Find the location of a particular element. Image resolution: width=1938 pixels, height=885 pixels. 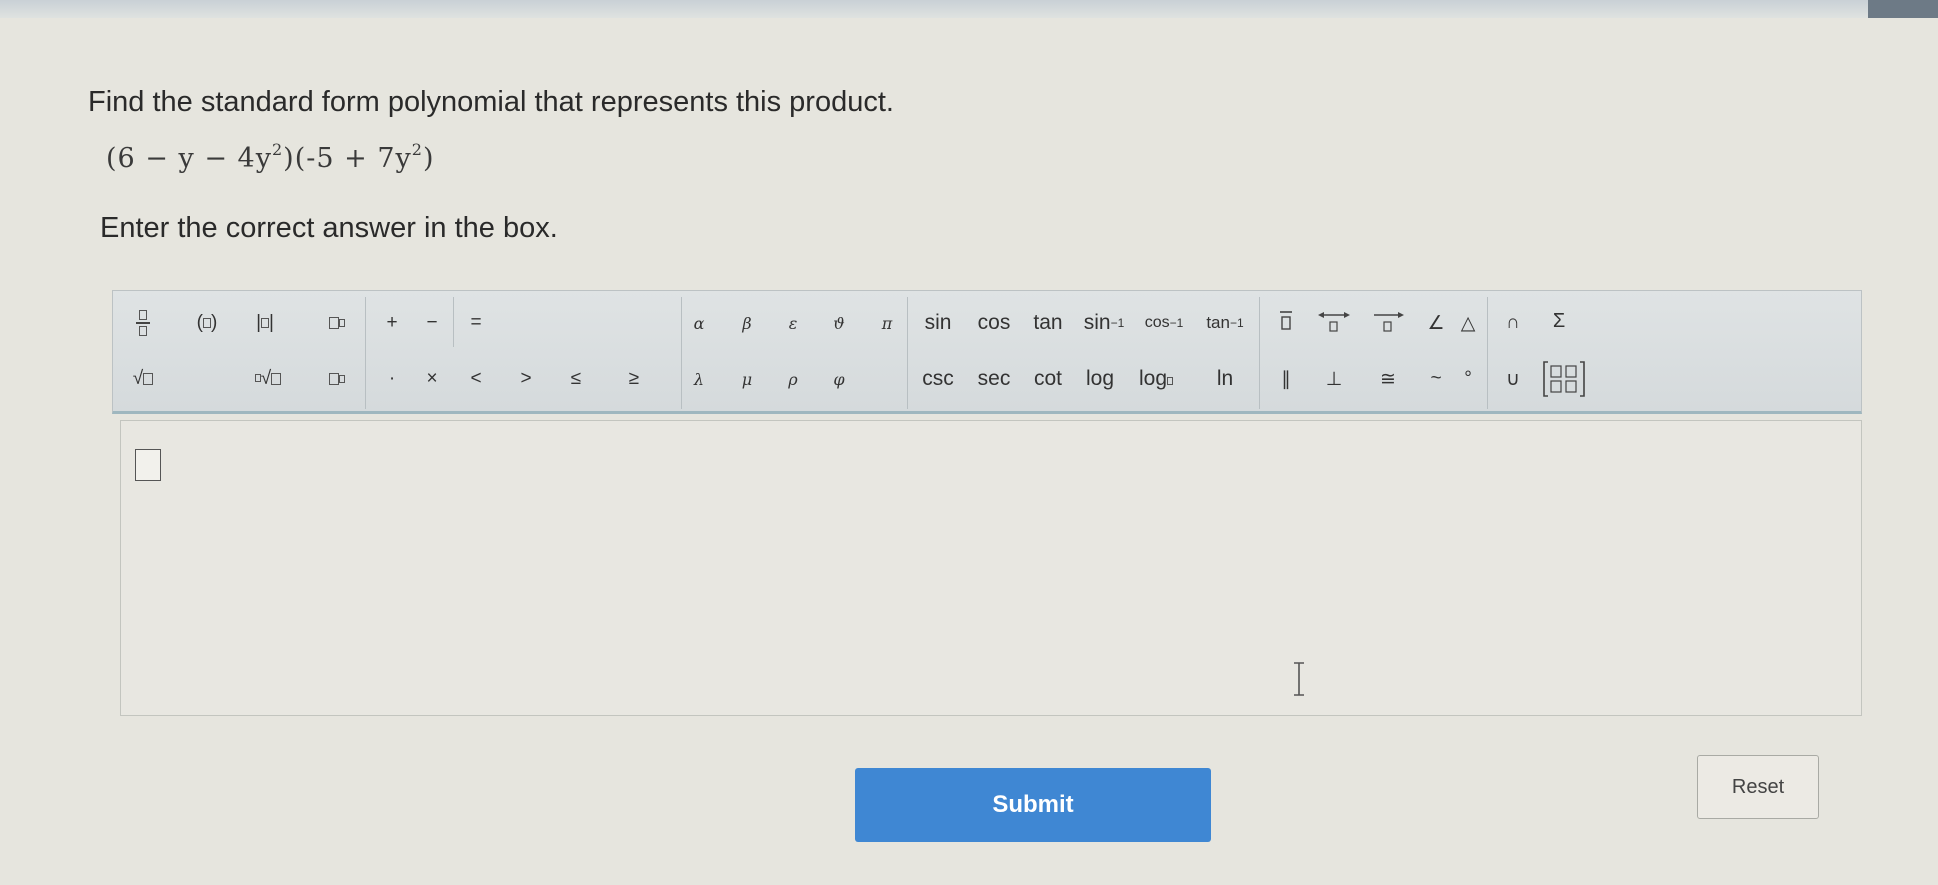

arctan-button: tan −1 is located at coordinates (1225, 323).